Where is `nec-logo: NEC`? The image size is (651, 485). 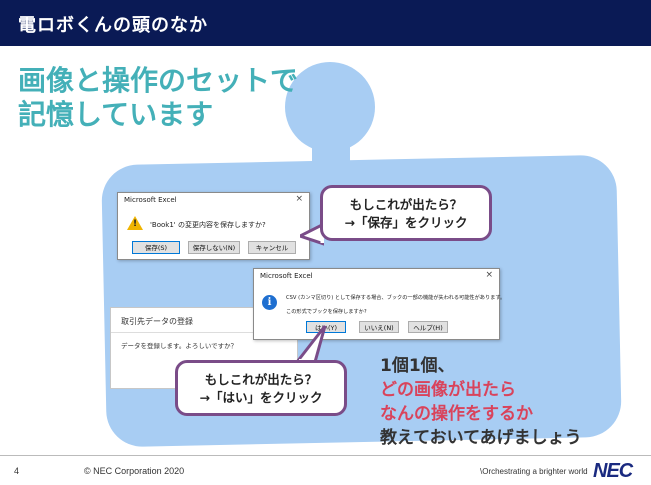 nec-logo: NEC is located at coordinates (613, 471).